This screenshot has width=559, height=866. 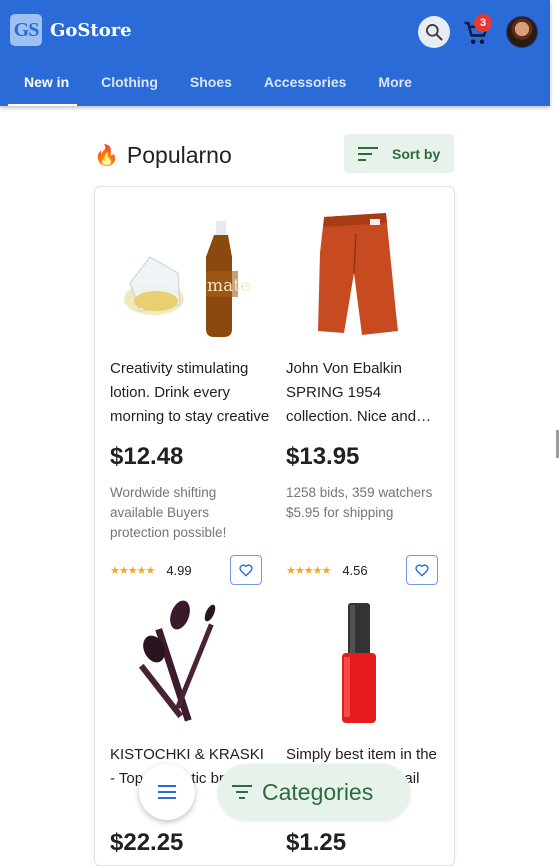 I want to click on logo: GS GoStore, so click(x=71, y=30).